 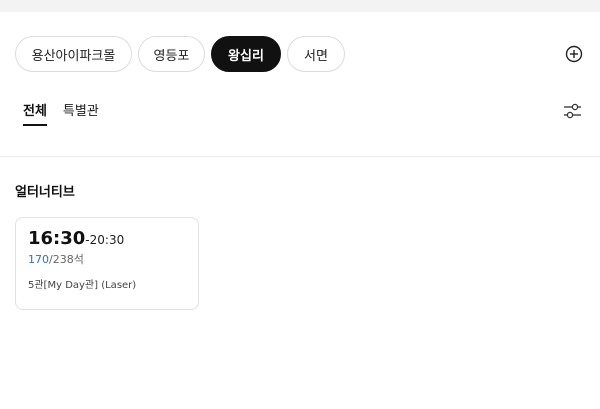 I want to click on tab-bar: 전체 특별관, so click(x=61, y=113).